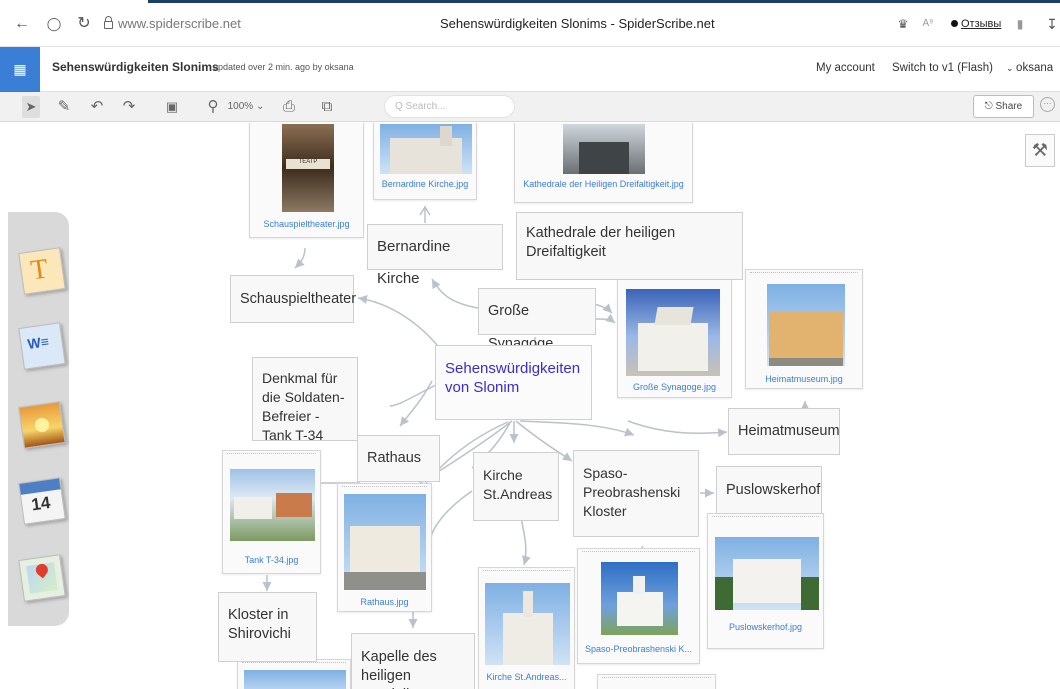 The image size is (1060, 689). What do you see at coordinates (1009, 106) in the screenshot?
I see `share-label: Share` at bounding box center [1009, 106].